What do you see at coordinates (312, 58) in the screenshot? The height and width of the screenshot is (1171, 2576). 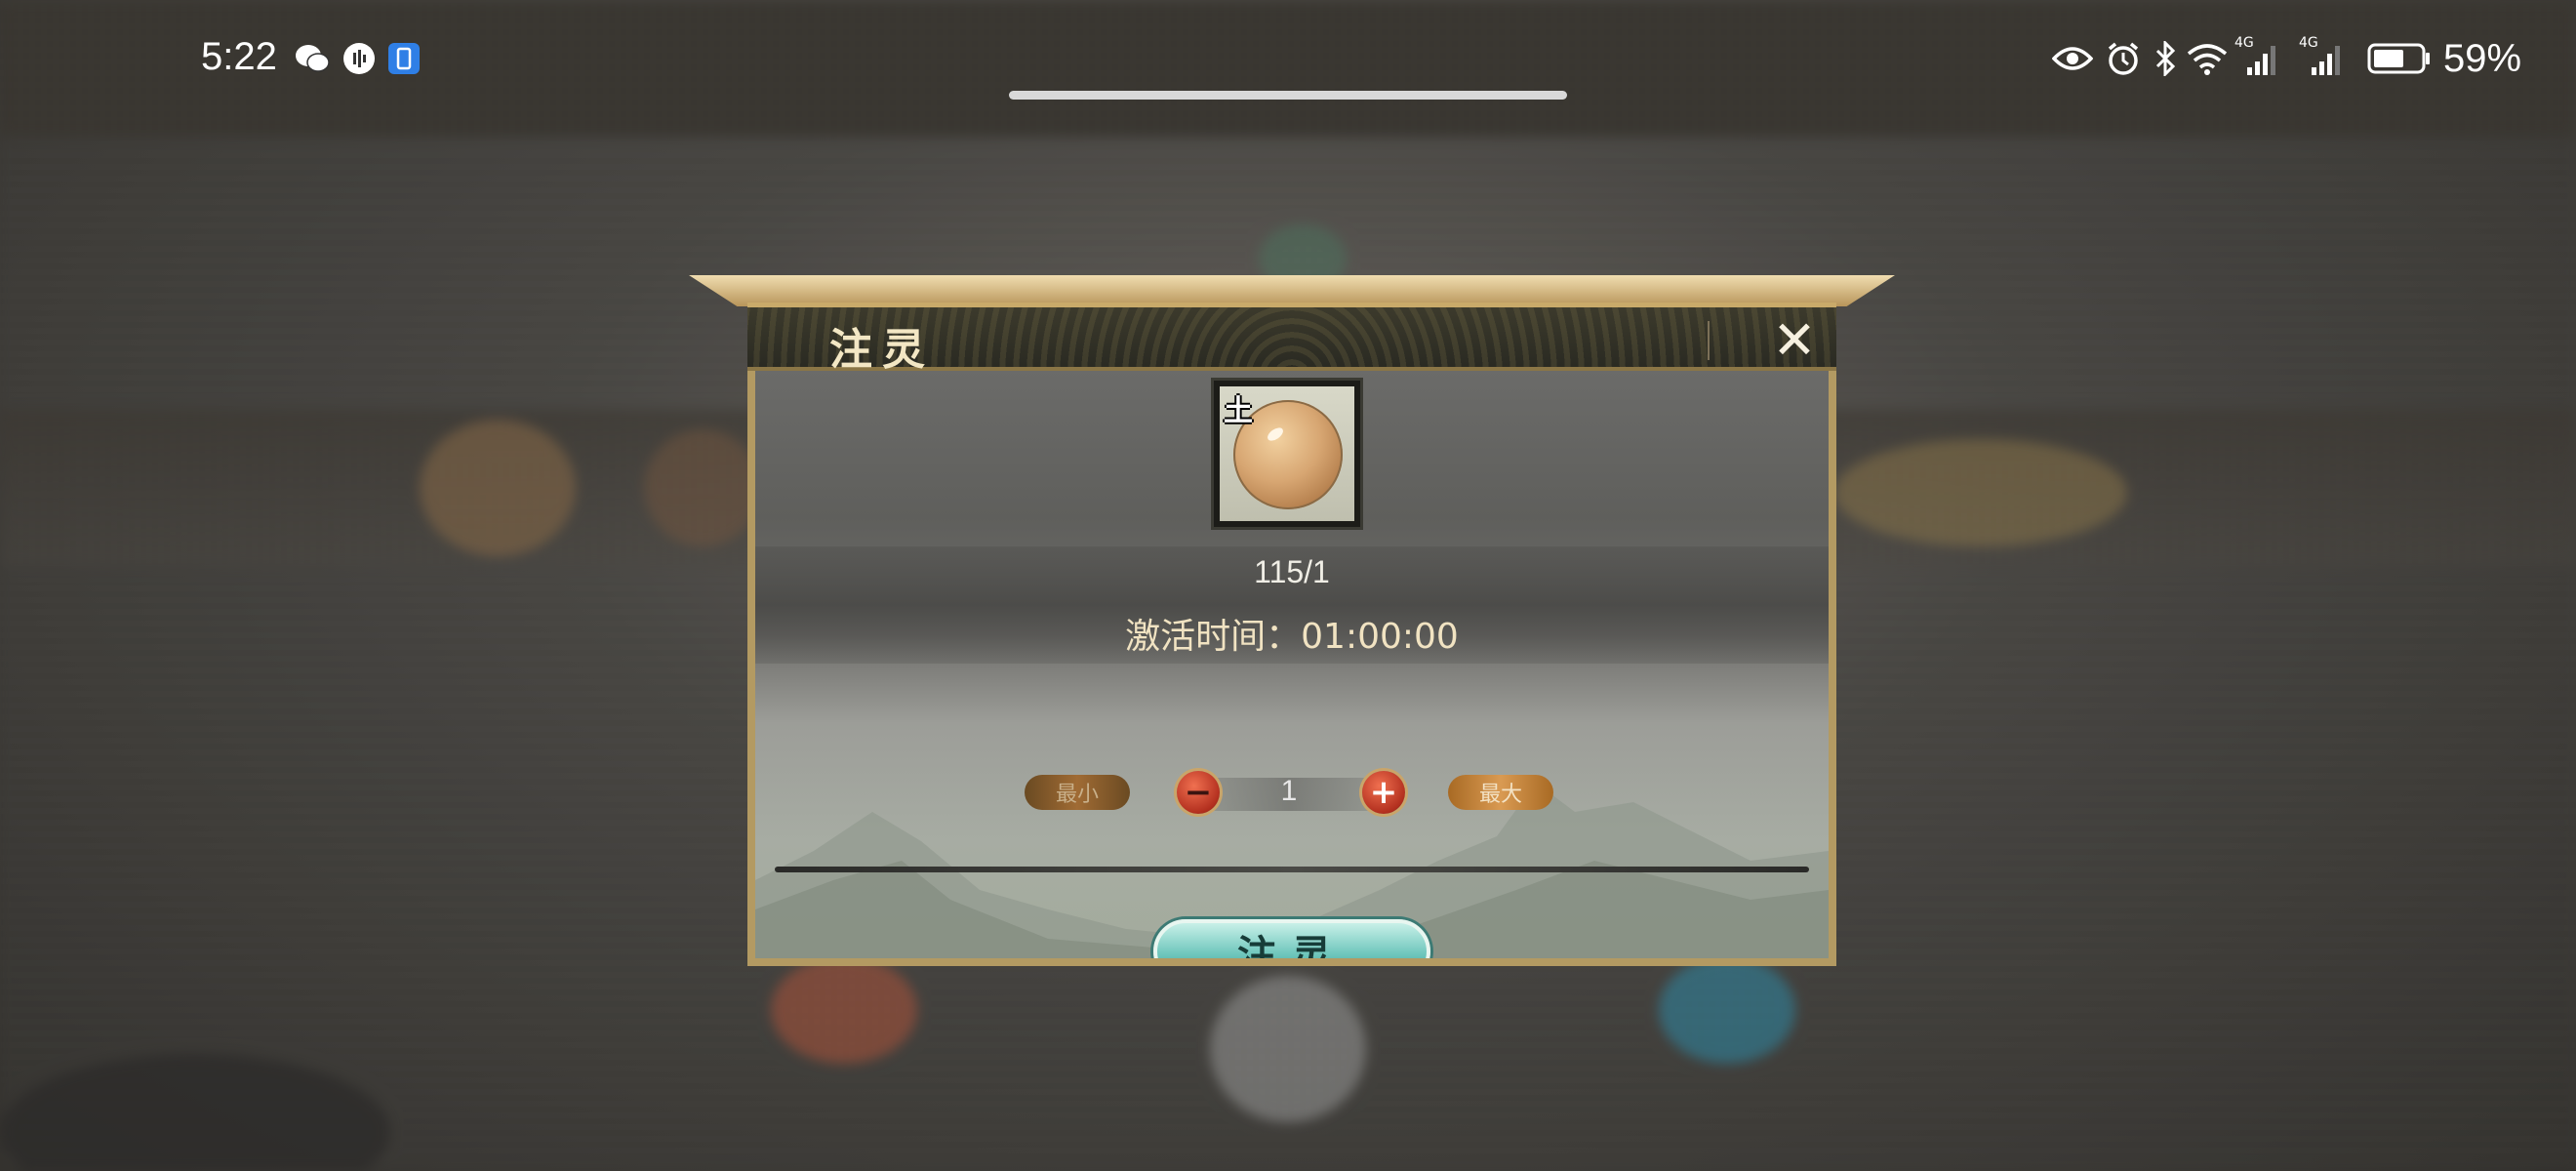 I see `wechat-icon` at bounding box center [312, 58].